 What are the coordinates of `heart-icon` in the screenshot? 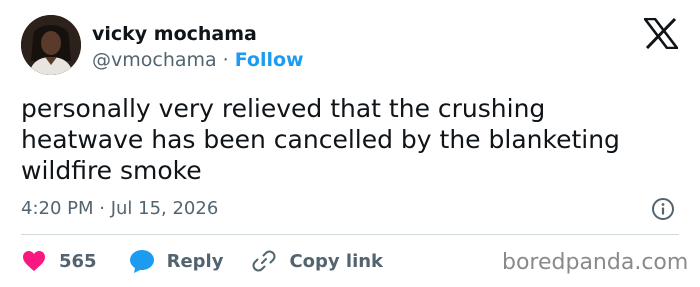 It's located at (34, 261).